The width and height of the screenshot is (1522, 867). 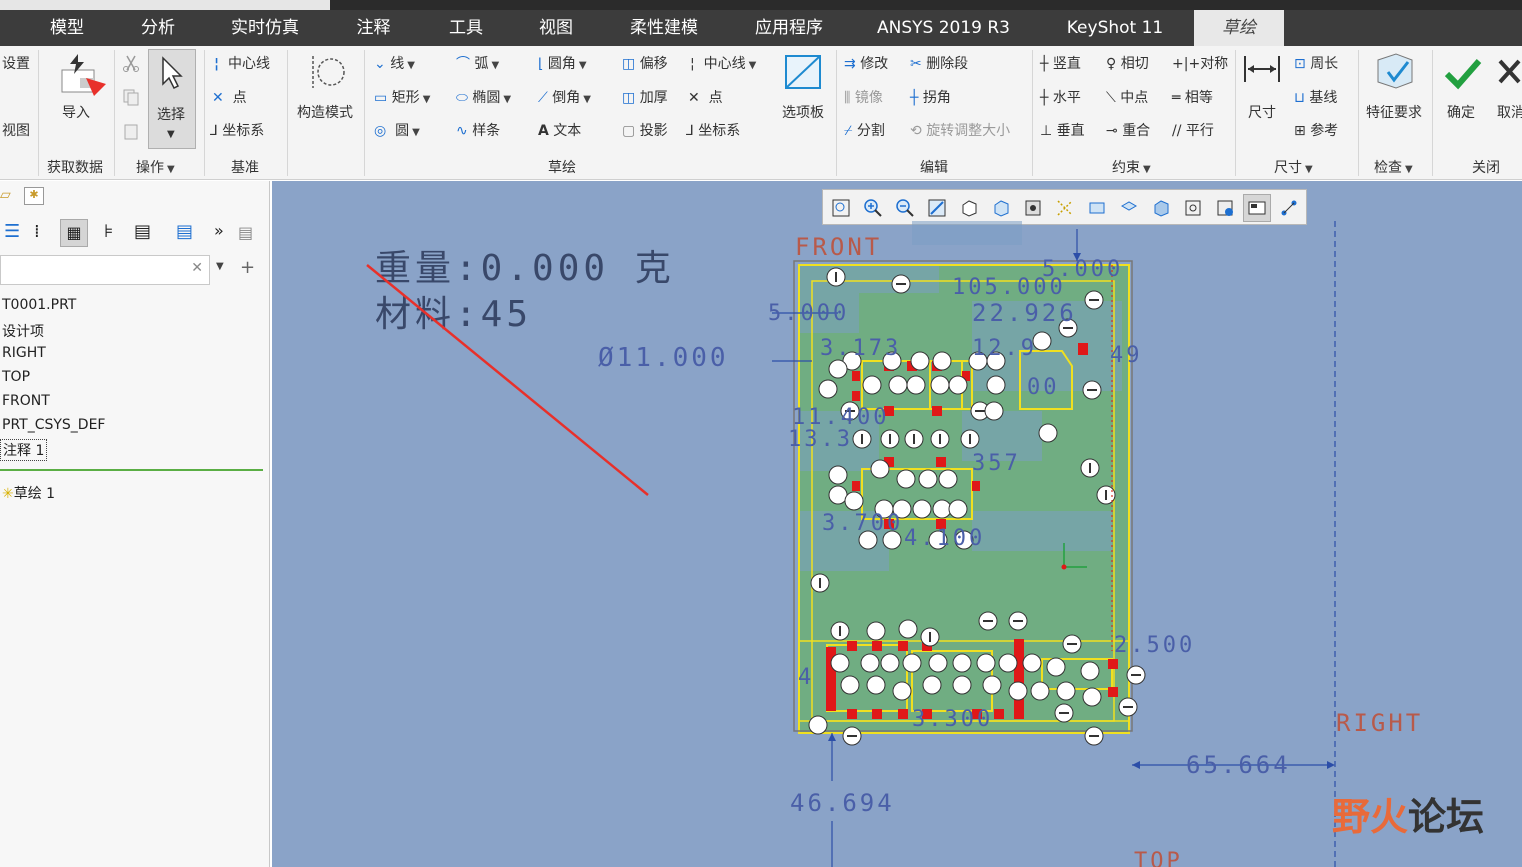 What do you see at coordinates (808, 313) in the screenshot?
I see `dim-5-left: 5.000` at bounding box center [808, 313].